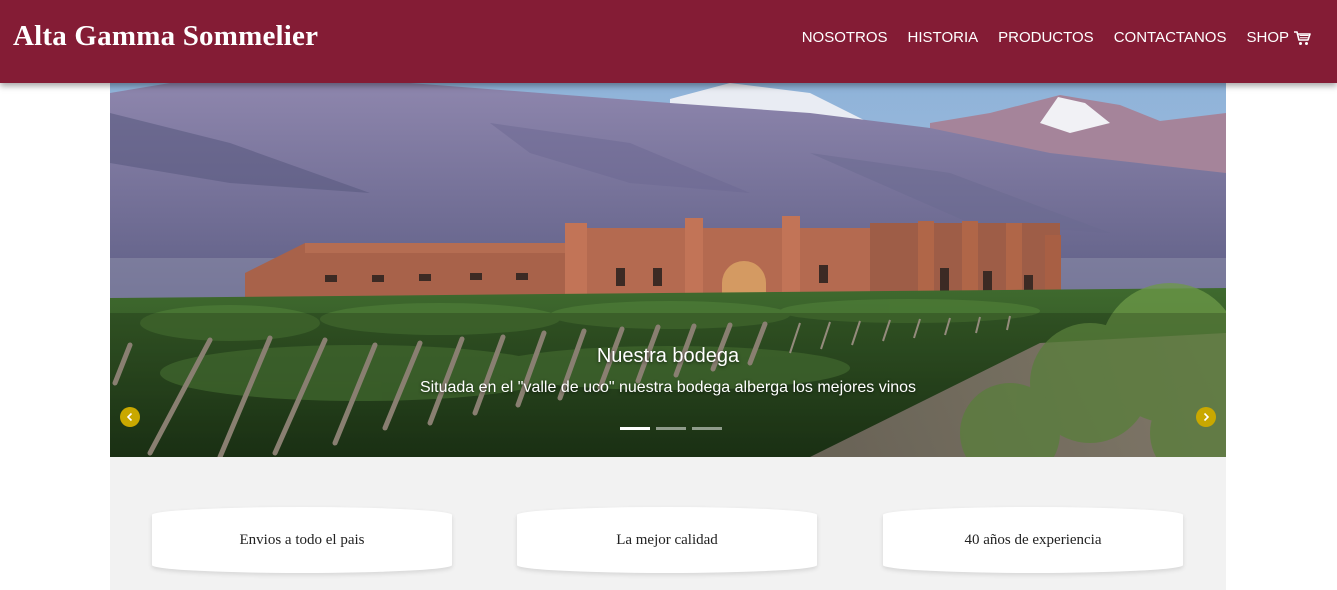 This screenshot has height=590, width=1337. What do you see at coordinates (165, 36) in the screenshot?
I see `brand-logo: Alta Gamma Sommelier` at bounding box center [165, 36].